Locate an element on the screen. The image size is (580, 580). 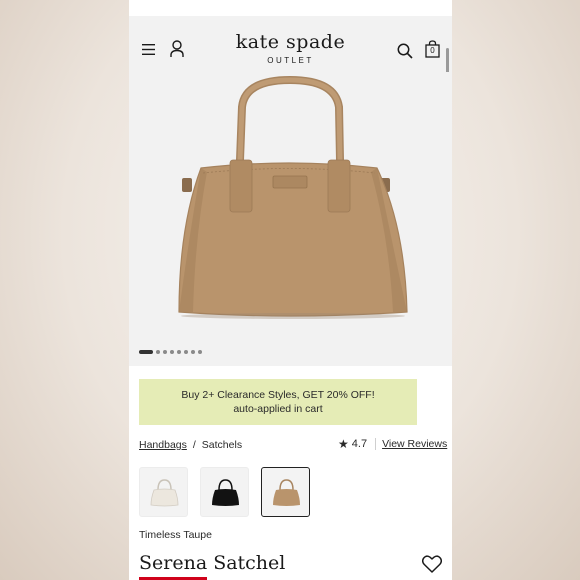
gallery-dots is located at coordinates (170, 352).